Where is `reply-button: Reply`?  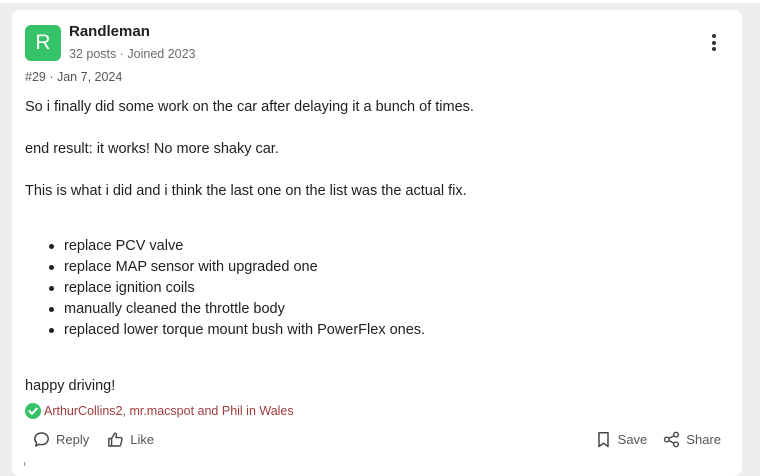 reply-button: Reply is located at coordinates (61, 439).